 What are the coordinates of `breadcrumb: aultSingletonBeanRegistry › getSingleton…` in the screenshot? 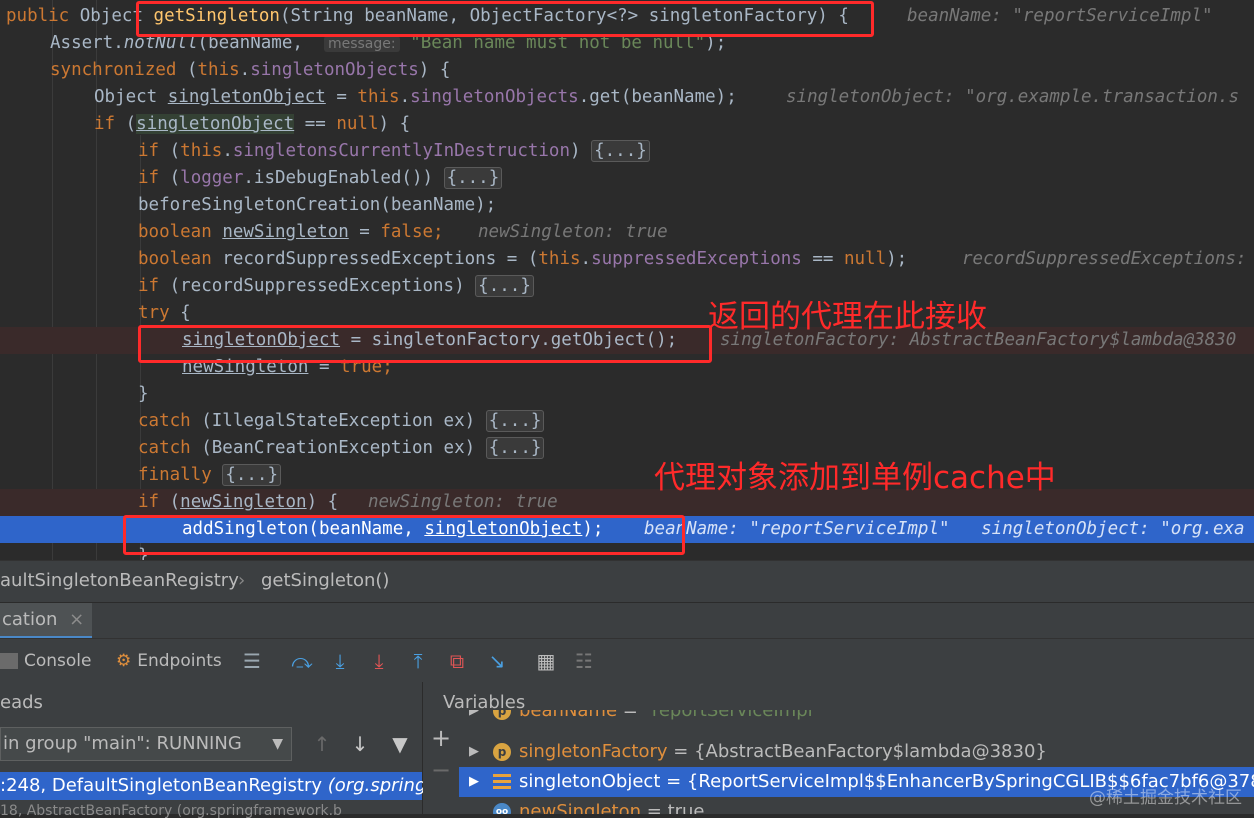 It's located at (627, 581).